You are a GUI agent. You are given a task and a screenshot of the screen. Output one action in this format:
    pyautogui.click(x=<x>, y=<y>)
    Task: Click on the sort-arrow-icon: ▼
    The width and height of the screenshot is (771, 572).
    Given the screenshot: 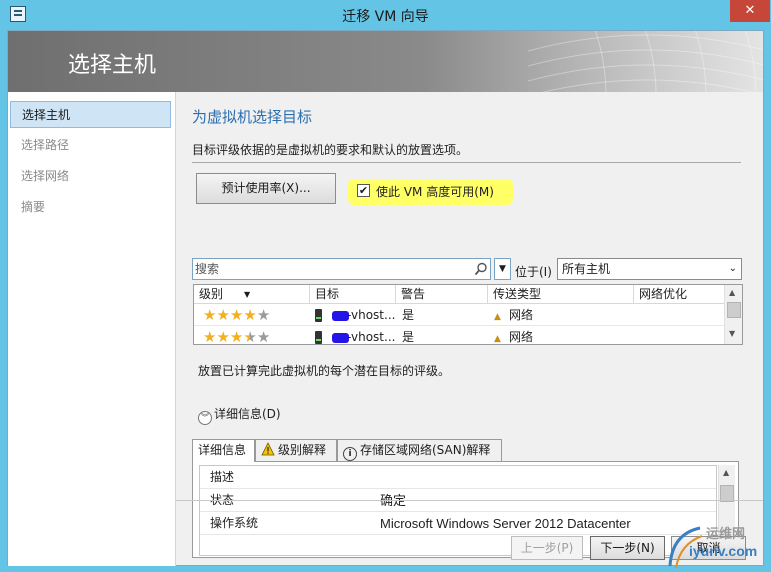 What is the action you would take?
    pyautogui.click(x=247, y=294)
    